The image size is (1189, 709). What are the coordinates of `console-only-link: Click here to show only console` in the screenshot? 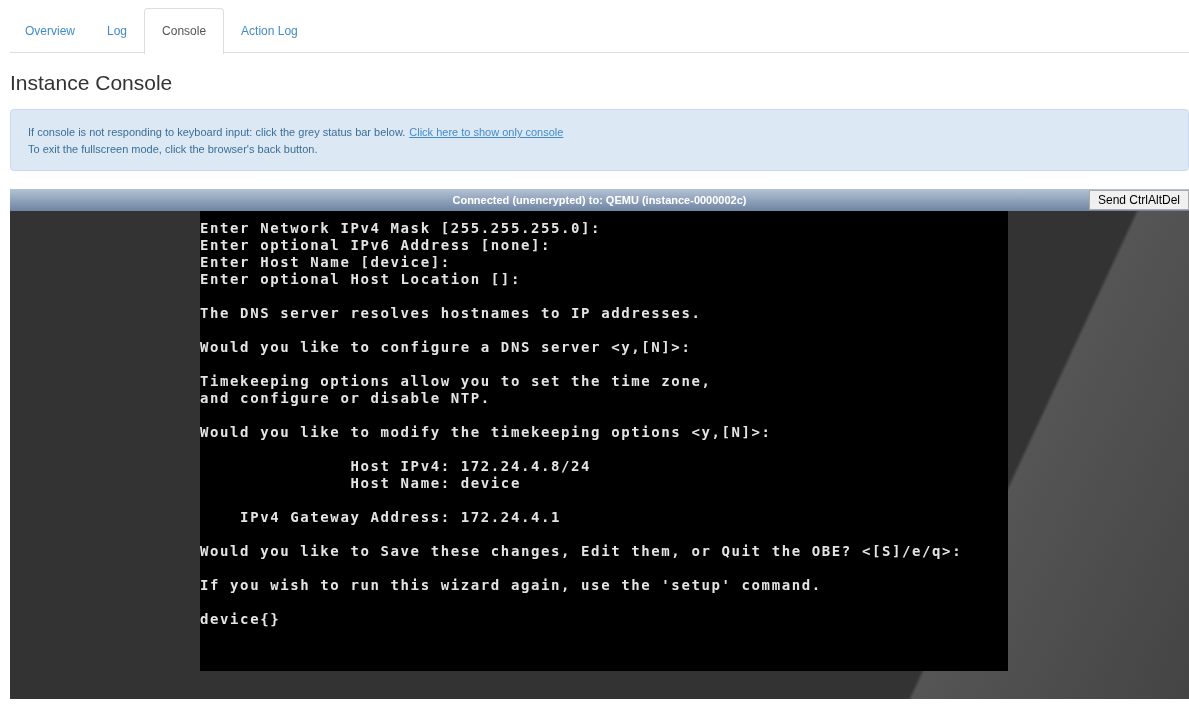 It's located at (486, 132).